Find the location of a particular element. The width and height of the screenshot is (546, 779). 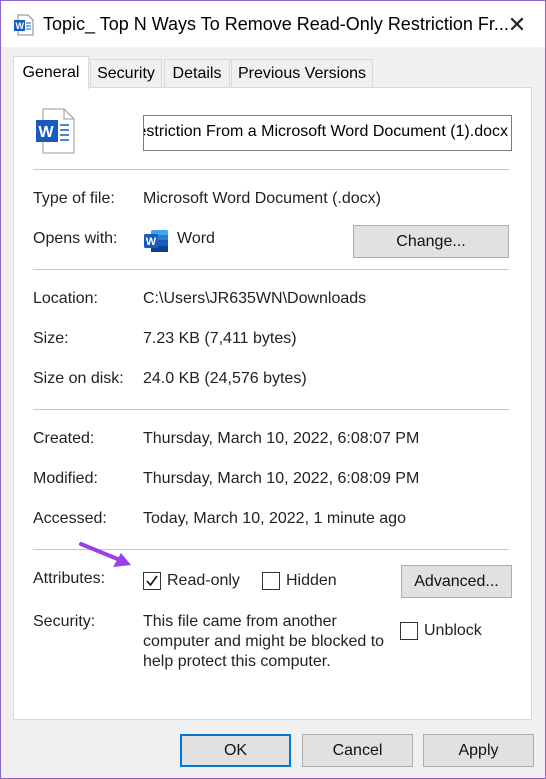

tab-general: General is located at coordinates (51, 72).